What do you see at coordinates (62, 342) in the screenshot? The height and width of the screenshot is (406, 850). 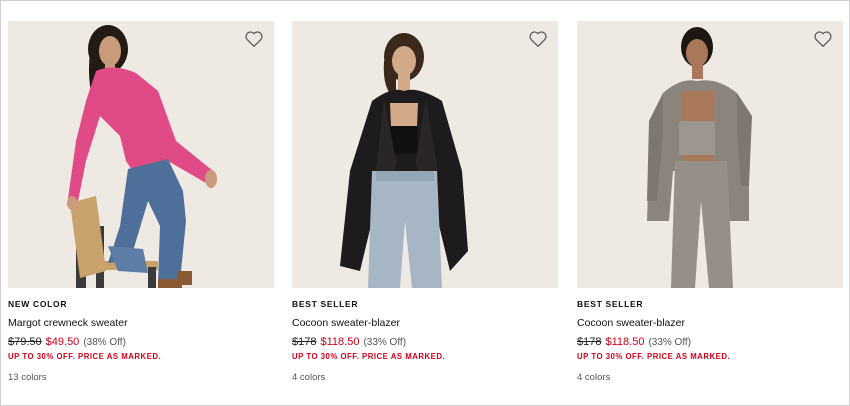 I see `sale-price: $49.50` at bounding box center [62, 342].